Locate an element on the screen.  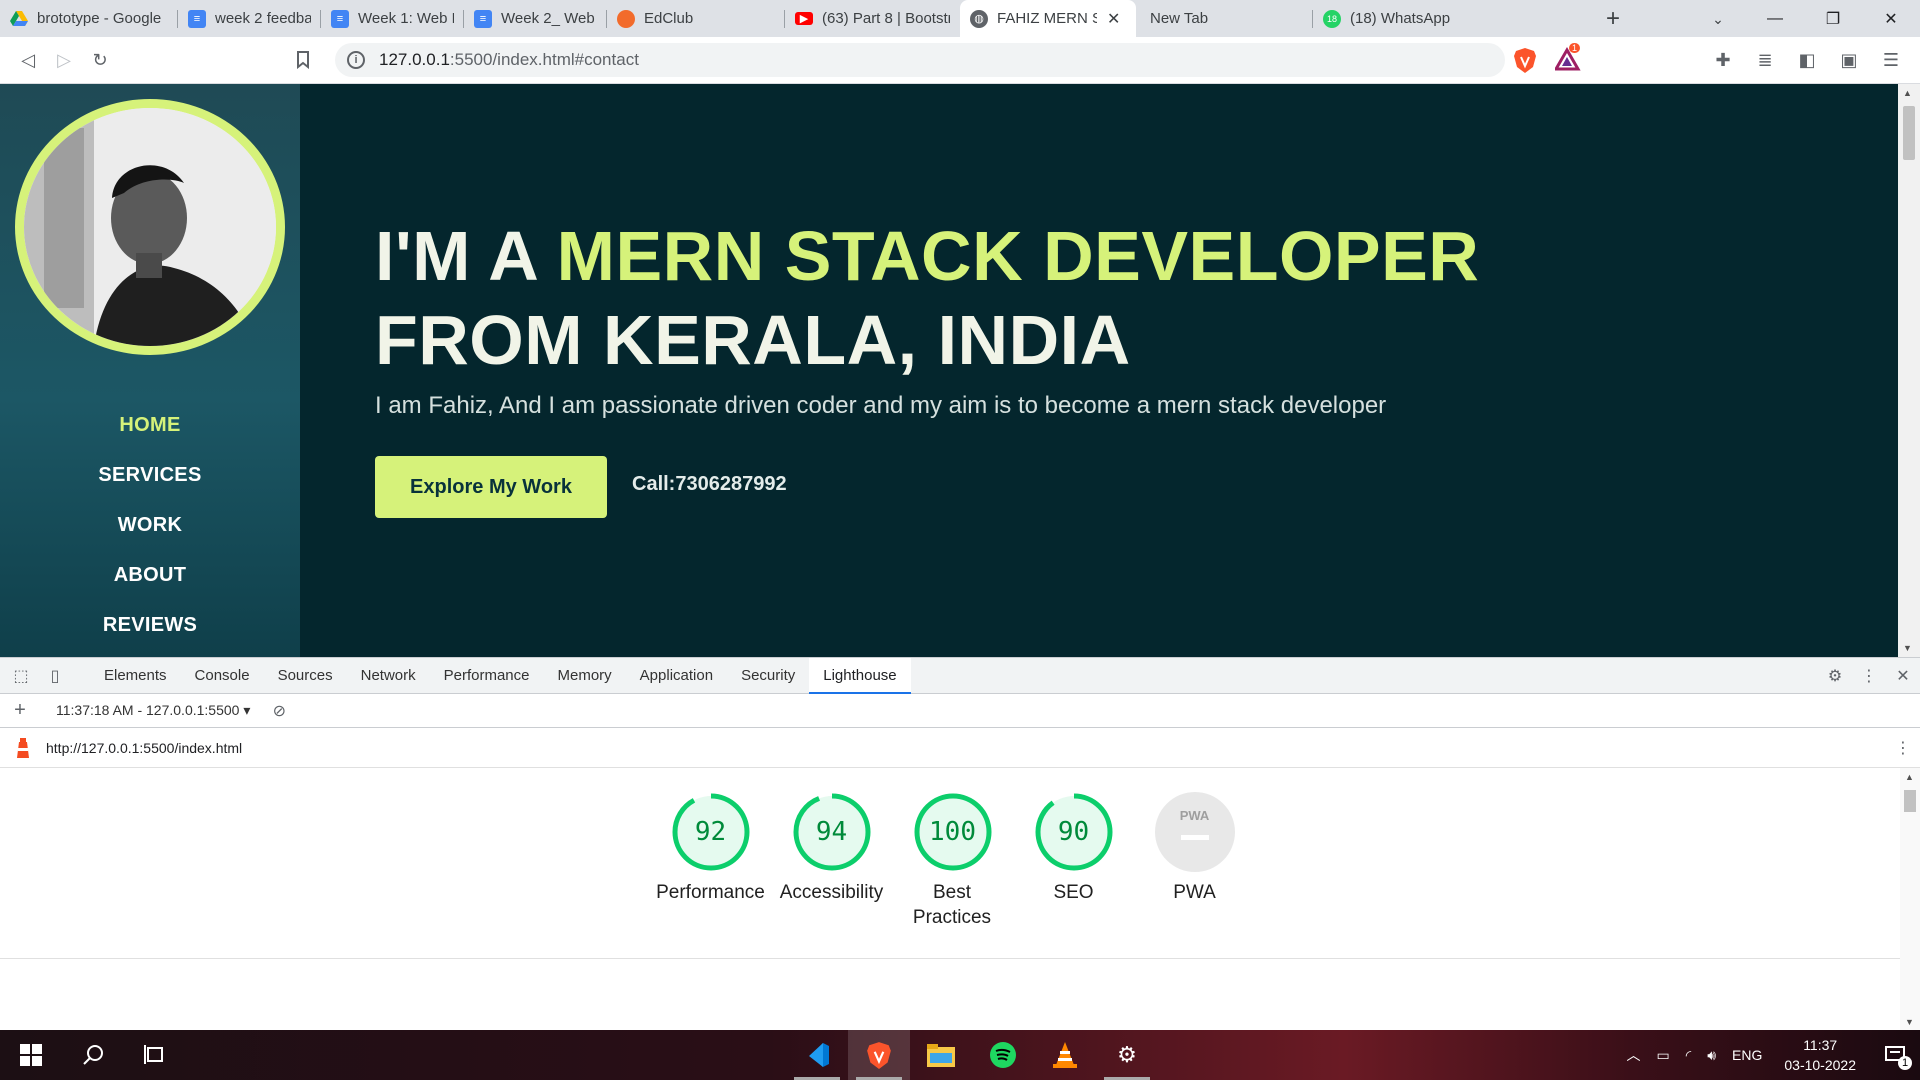
brave-shields-icon is located at coordinates (1525, 60).